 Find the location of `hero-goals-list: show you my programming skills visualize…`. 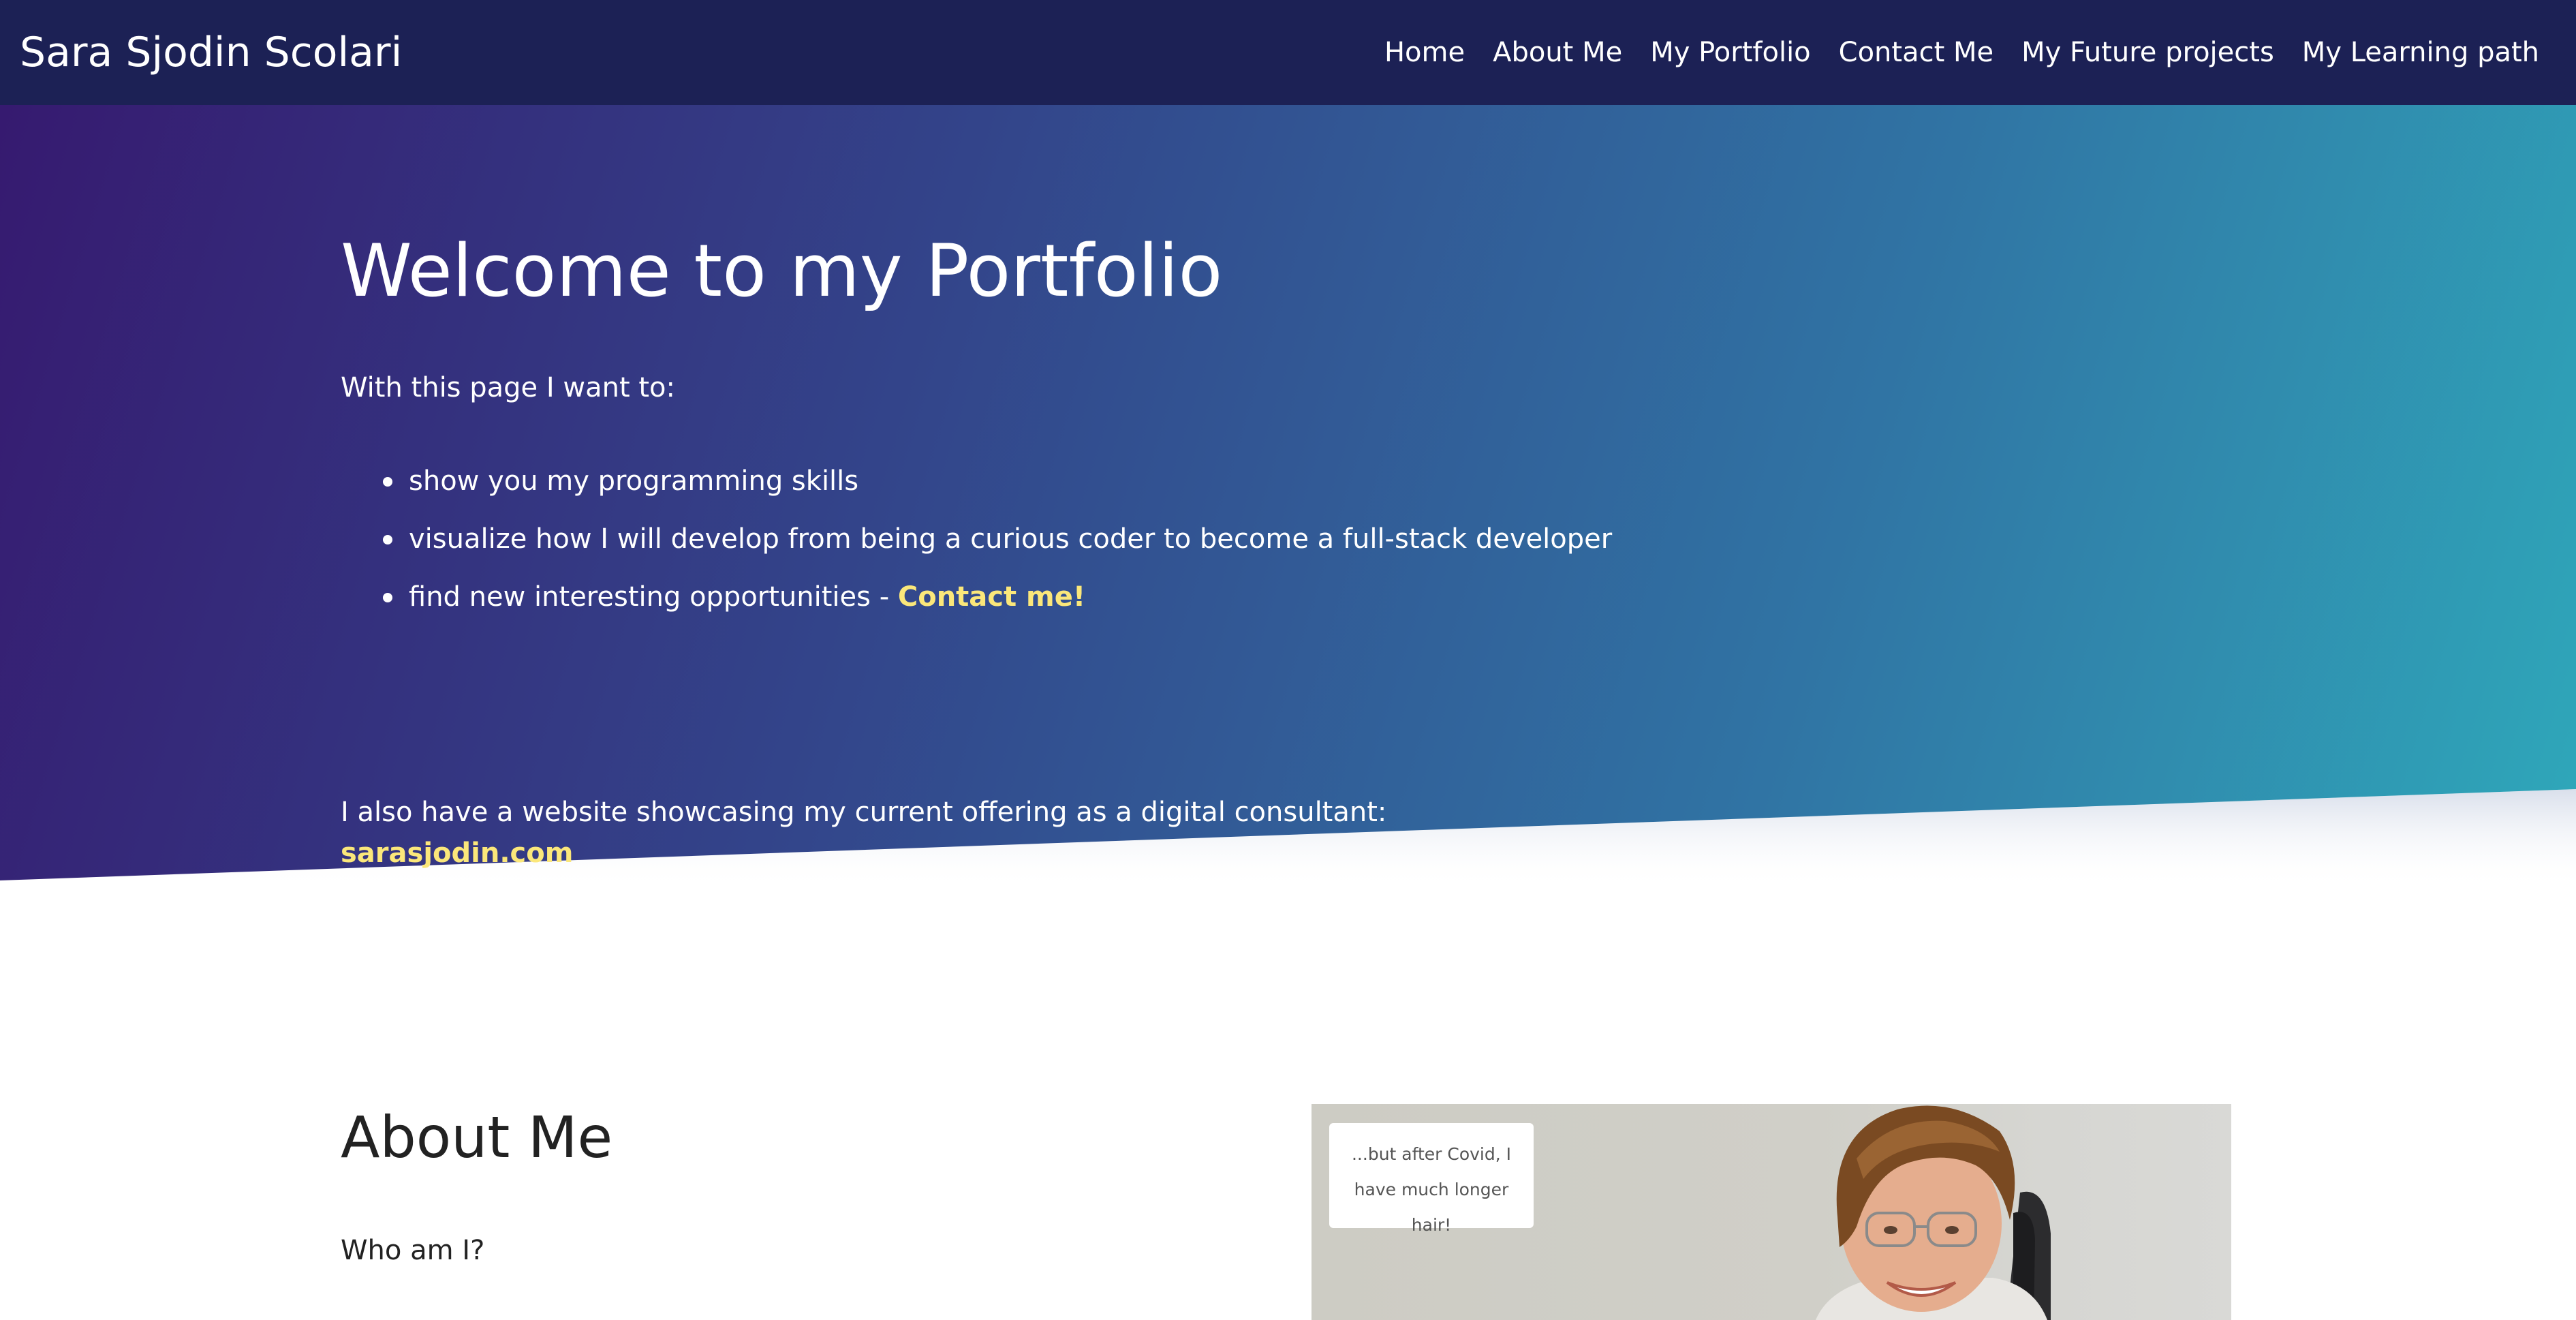

hero-goals-list: show you my programming skills visualize… is located at coordinates (977, 539).